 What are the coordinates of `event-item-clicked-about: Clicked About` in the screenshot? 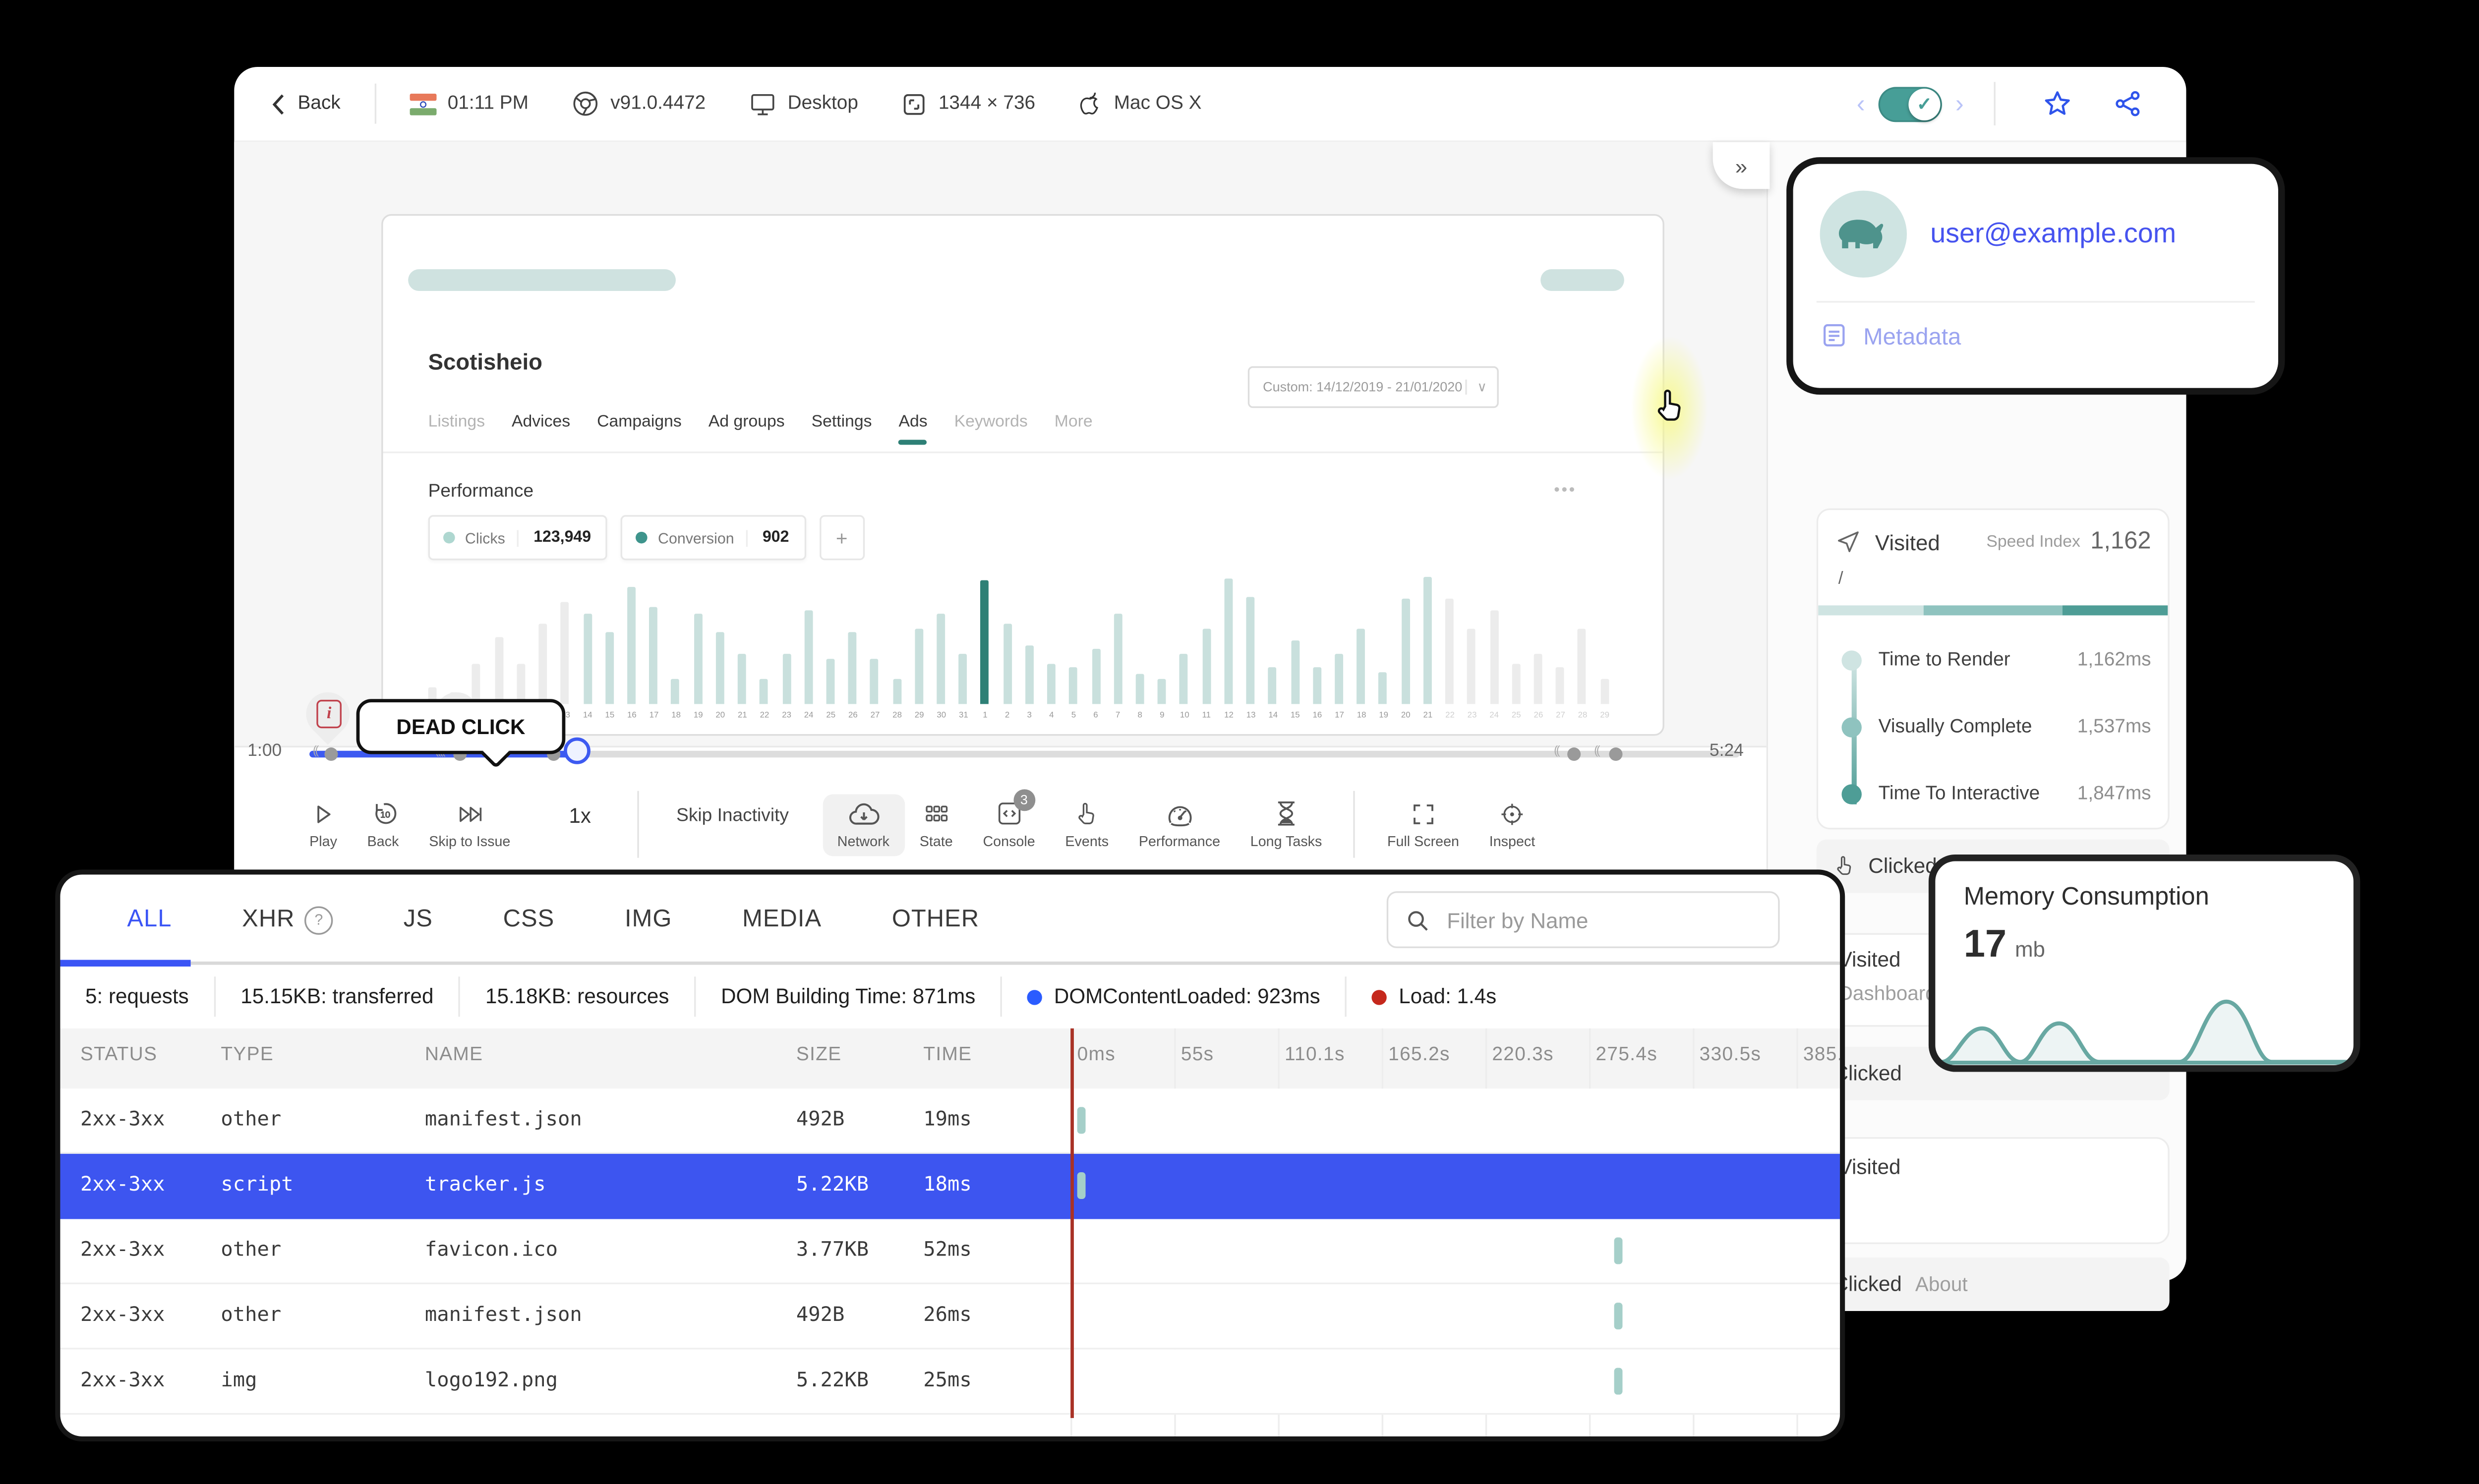 It's located at (1993, 1284).